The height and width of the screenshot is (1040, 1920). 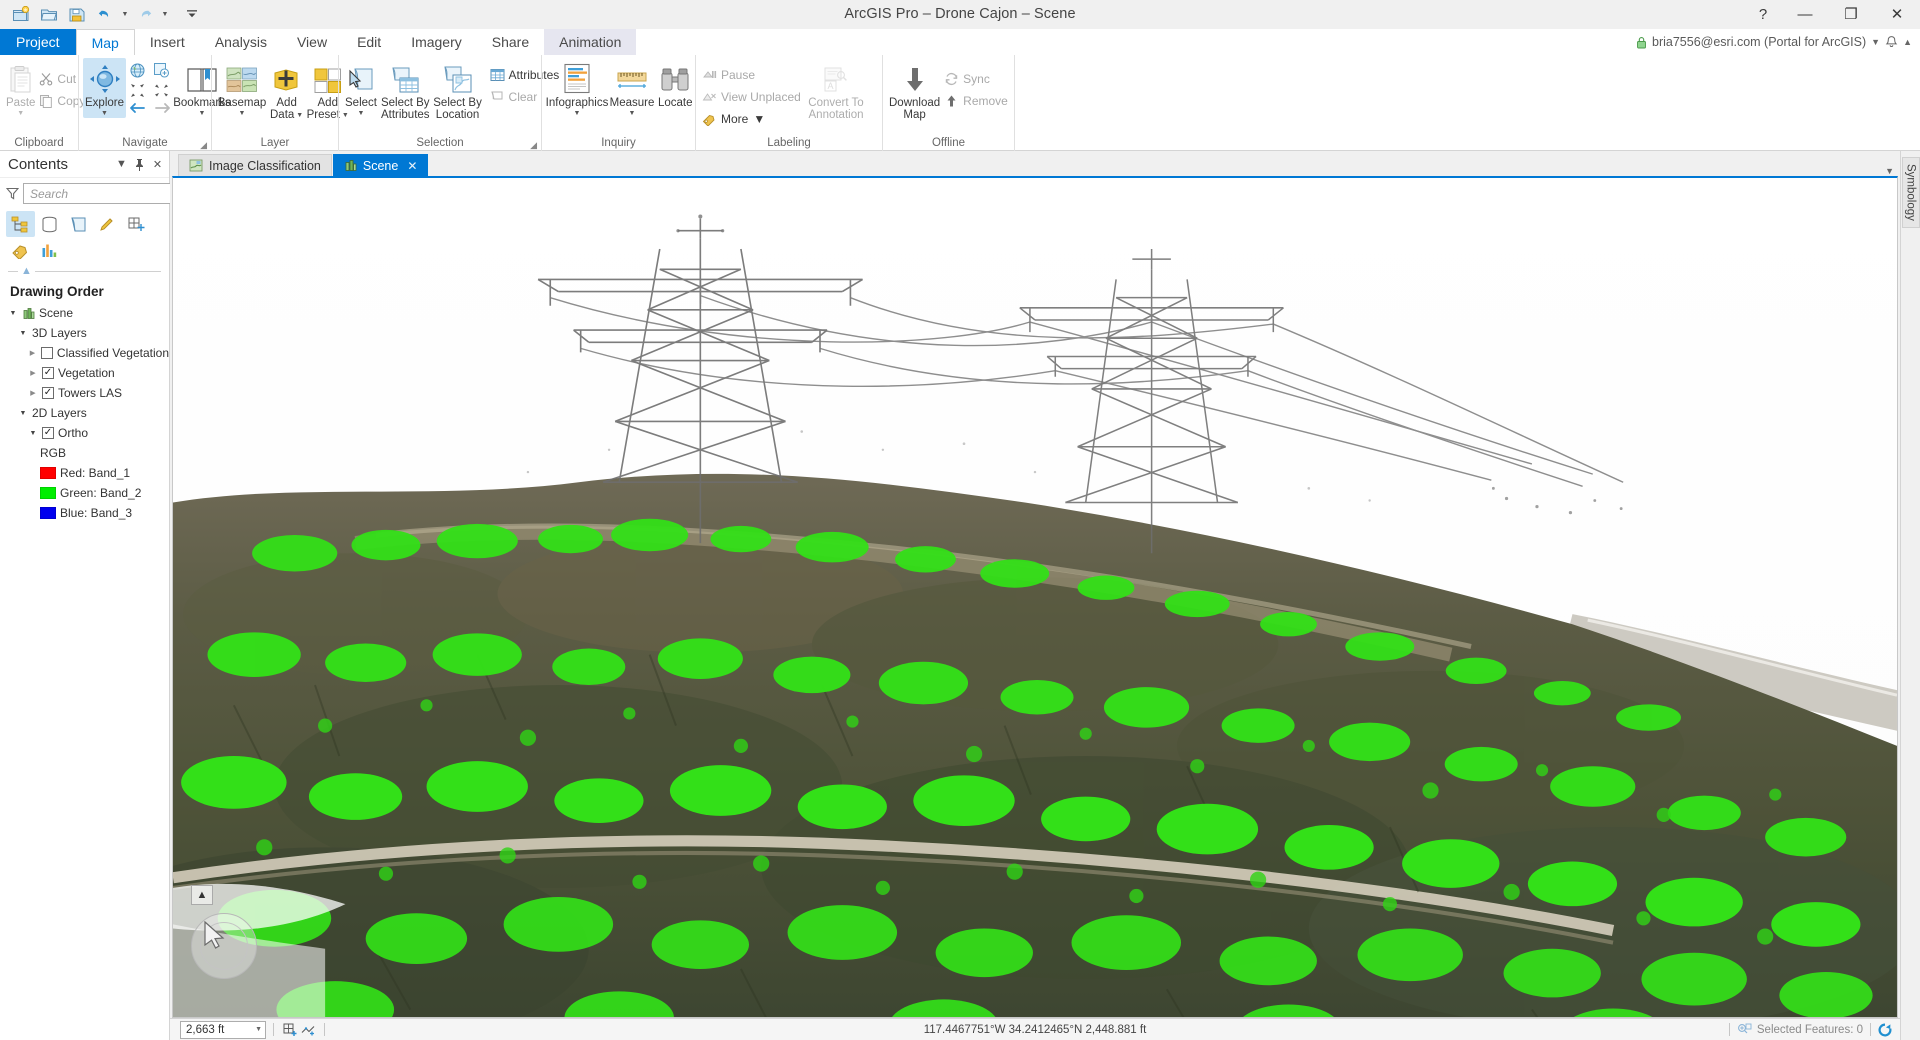 I want to click on select-dropdown-icon: ▼, so click(x=361, y=114).